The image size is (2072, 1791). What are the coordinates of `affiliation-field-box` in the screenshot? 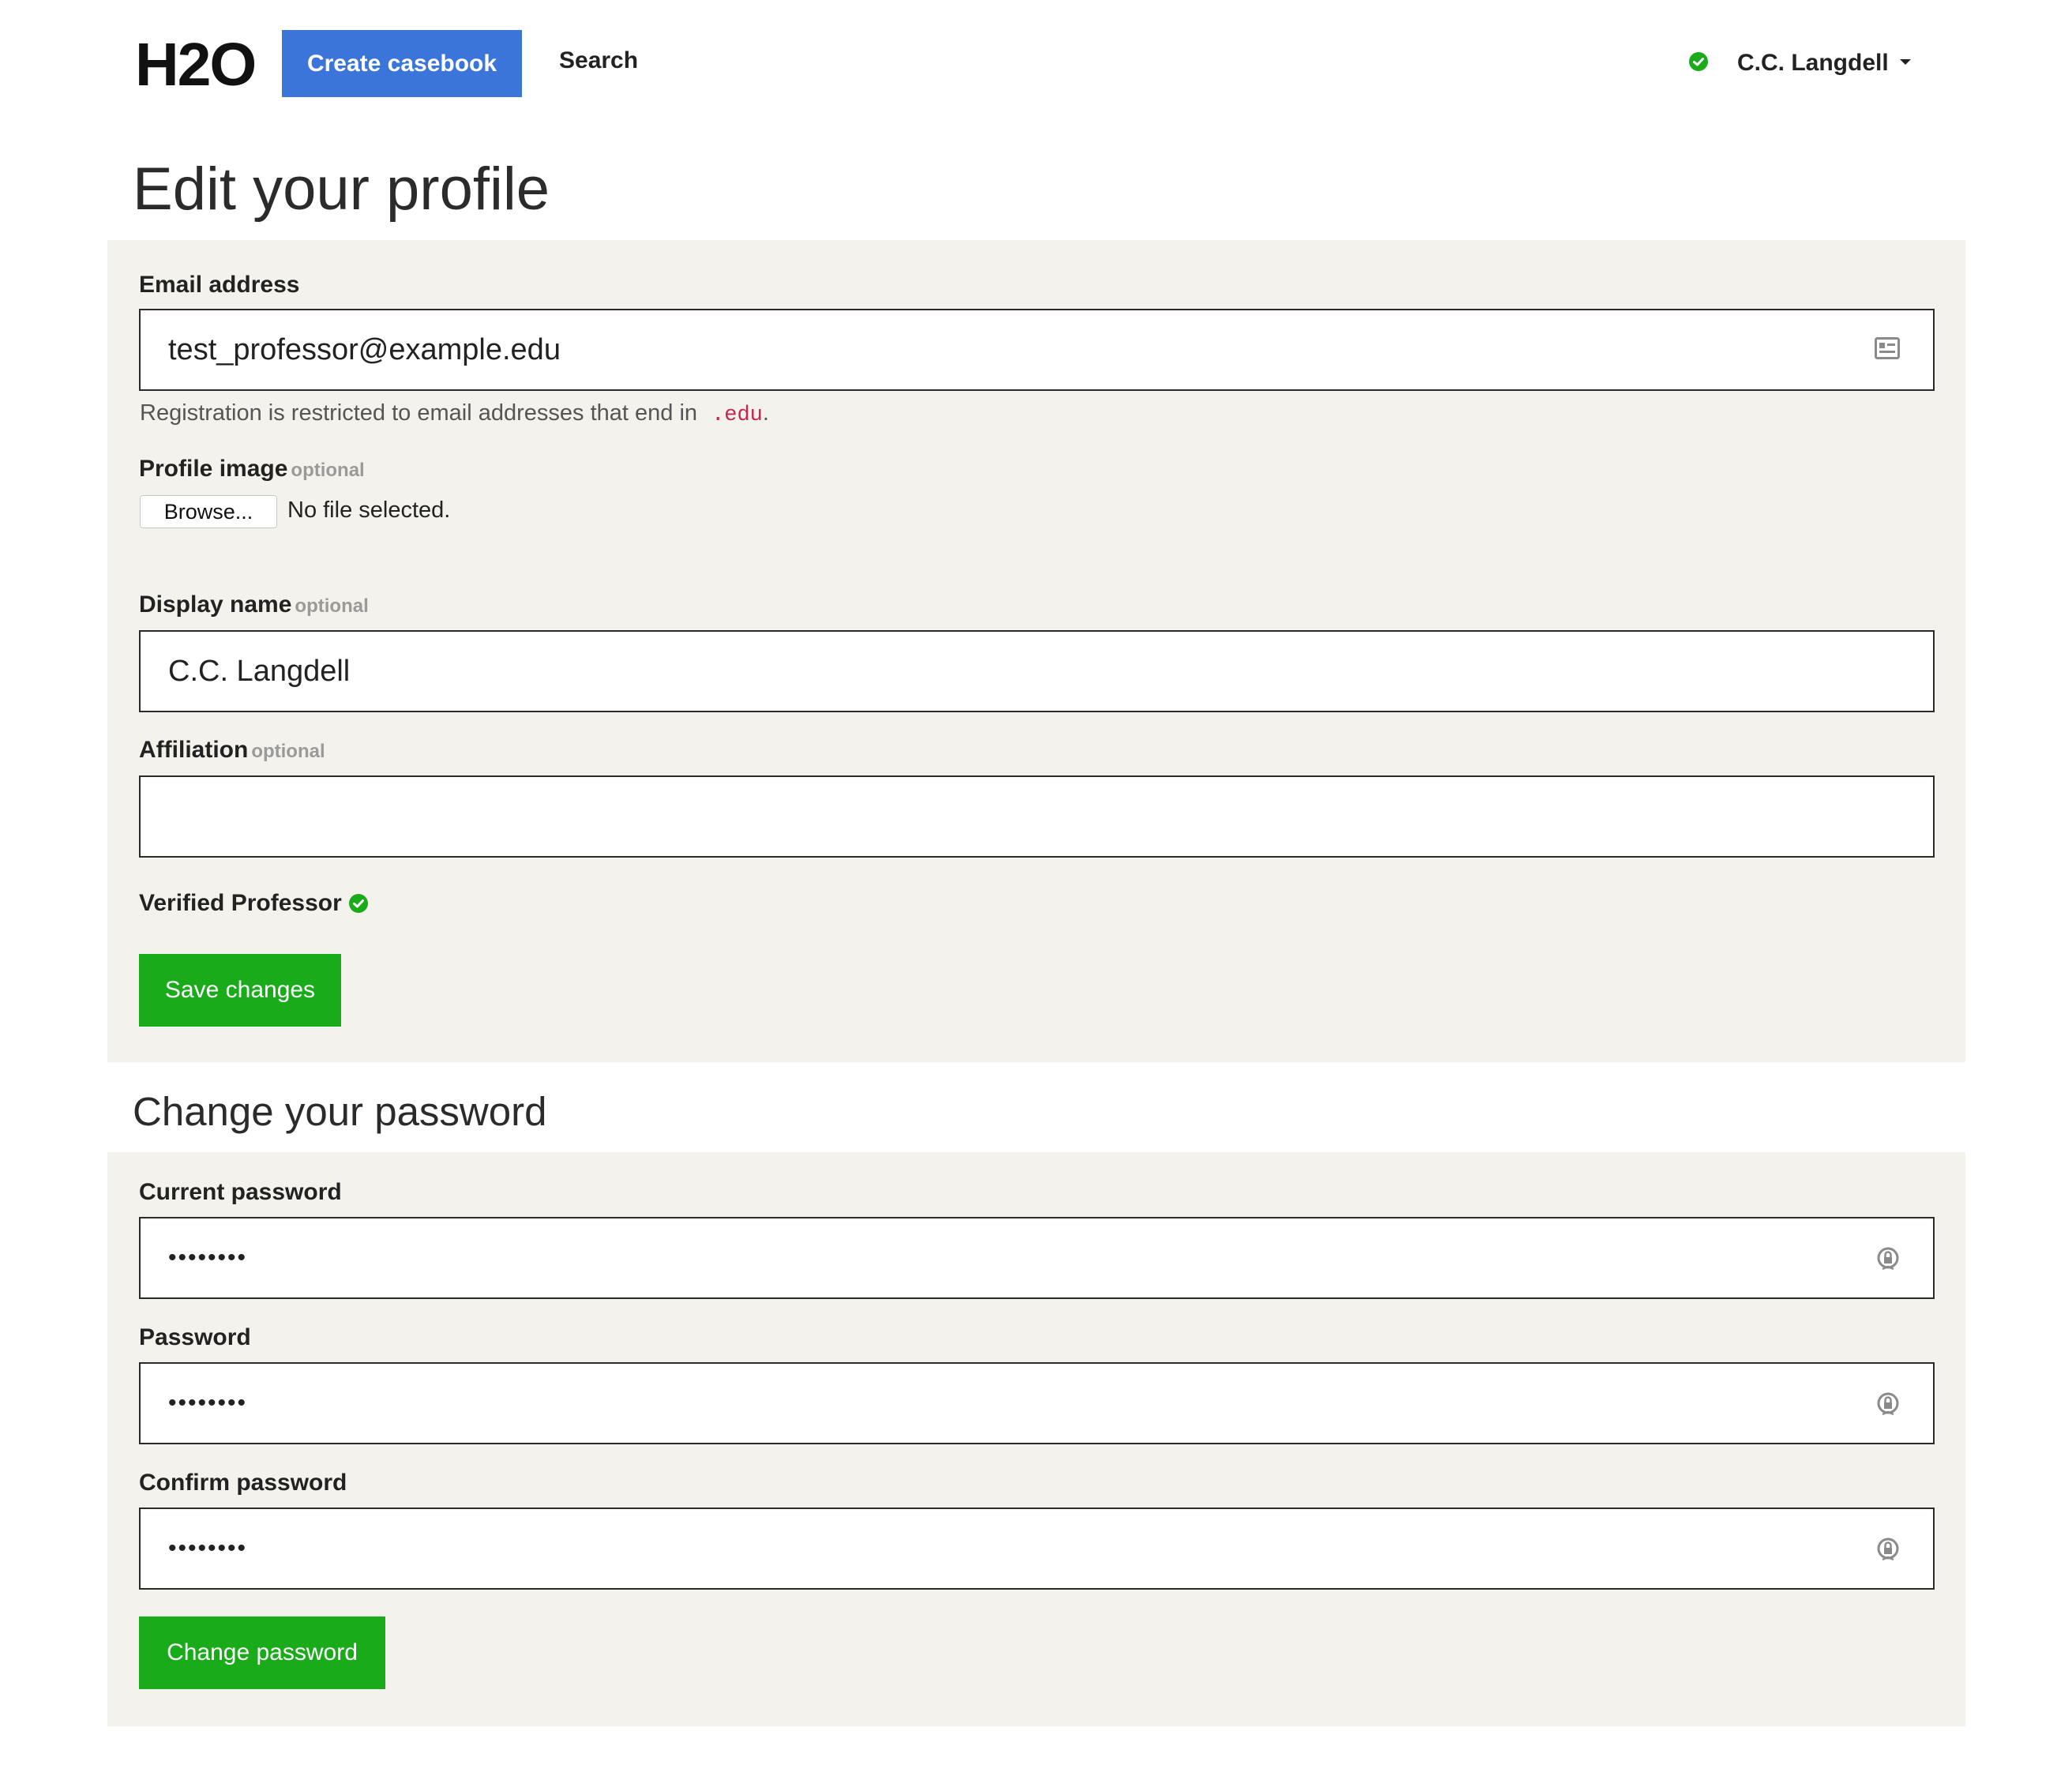 It's located at (1037, 816).